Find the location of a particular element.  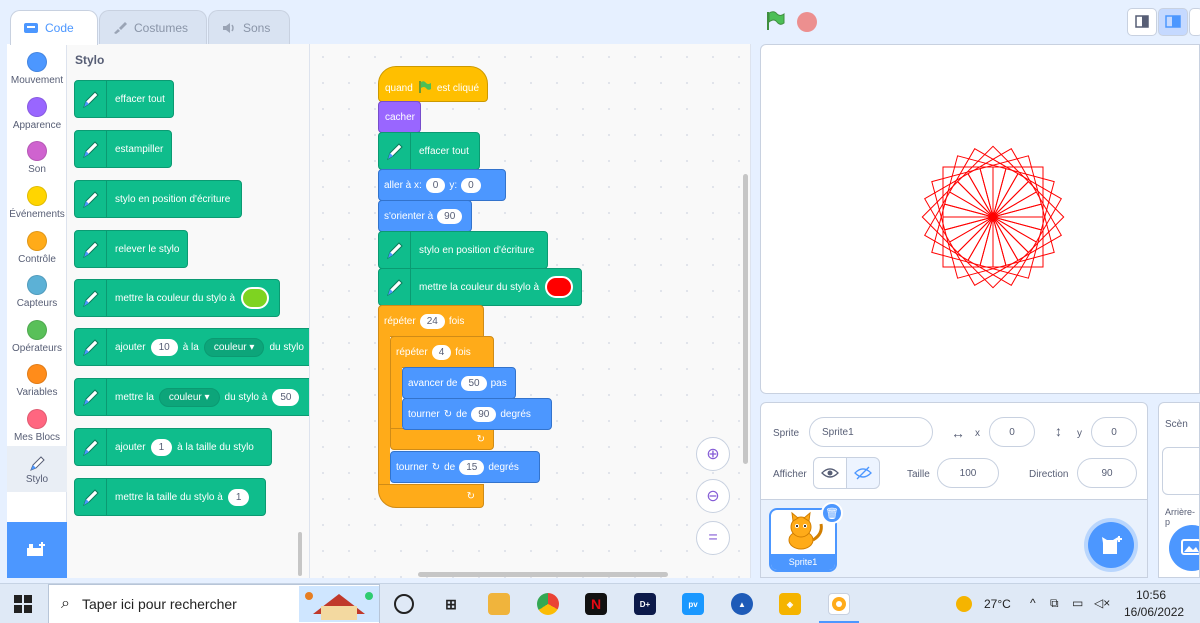

repeat-inner-block: répéter 4 fois is located at coordinates (442, 352).